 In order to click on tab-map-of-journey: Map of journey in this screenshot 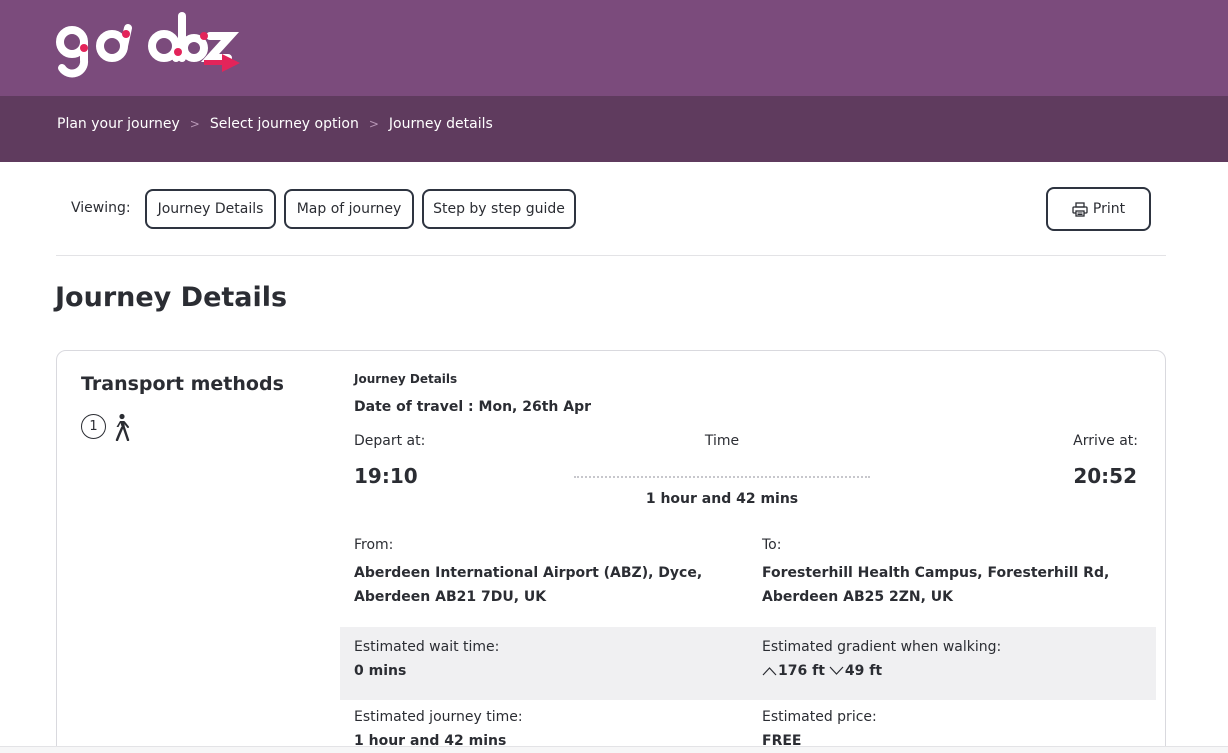, I will do `click(349, 209)`.